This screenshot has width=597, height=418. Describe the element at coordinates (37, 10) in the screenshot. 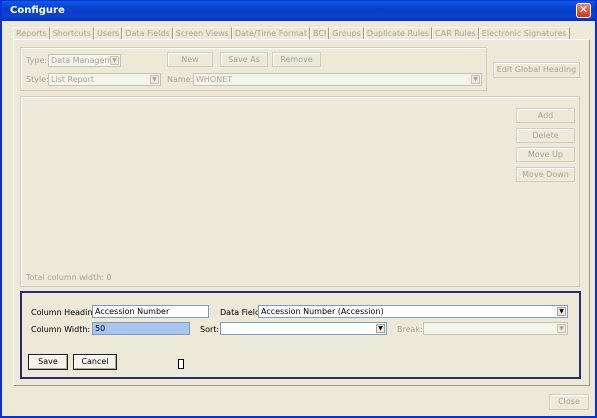

I see `window-title: Configure` at that location.